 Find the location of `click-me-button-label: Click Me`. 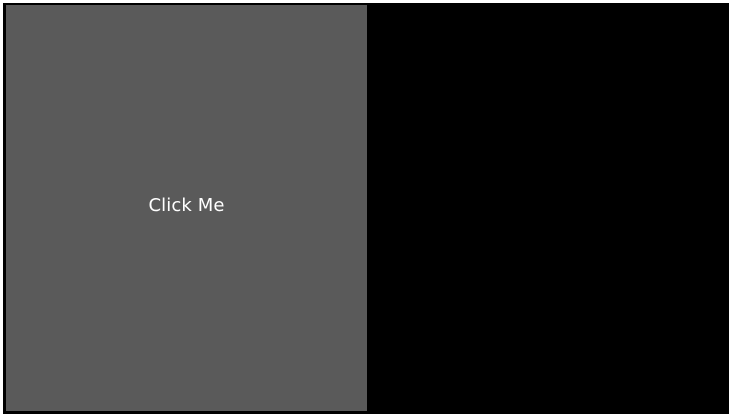

click-me-button-label: Click Me is located at coordinates (186, 205).